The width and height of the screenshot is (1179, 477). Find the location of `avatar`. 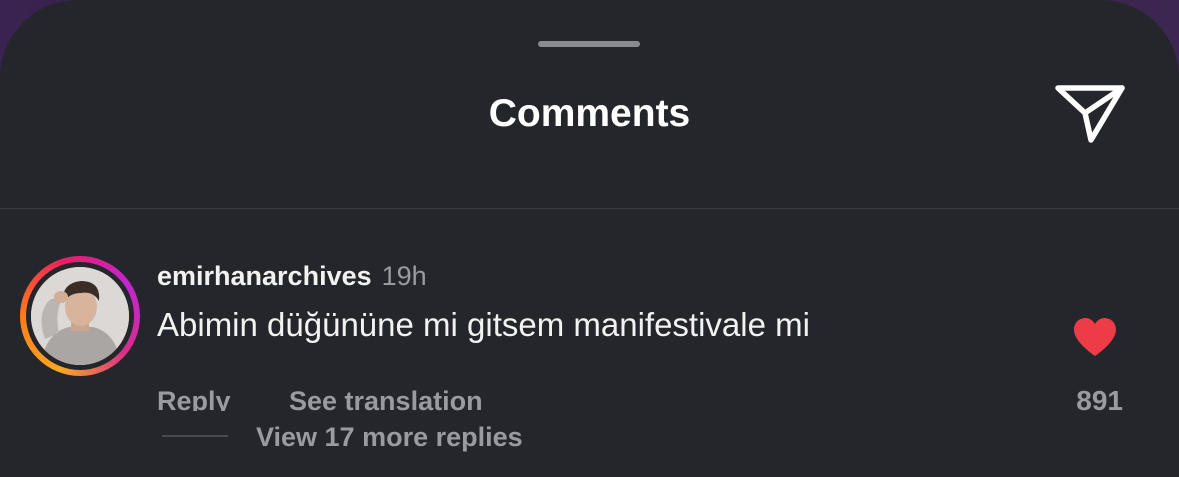

avatar is located at coordinates (80, 316).